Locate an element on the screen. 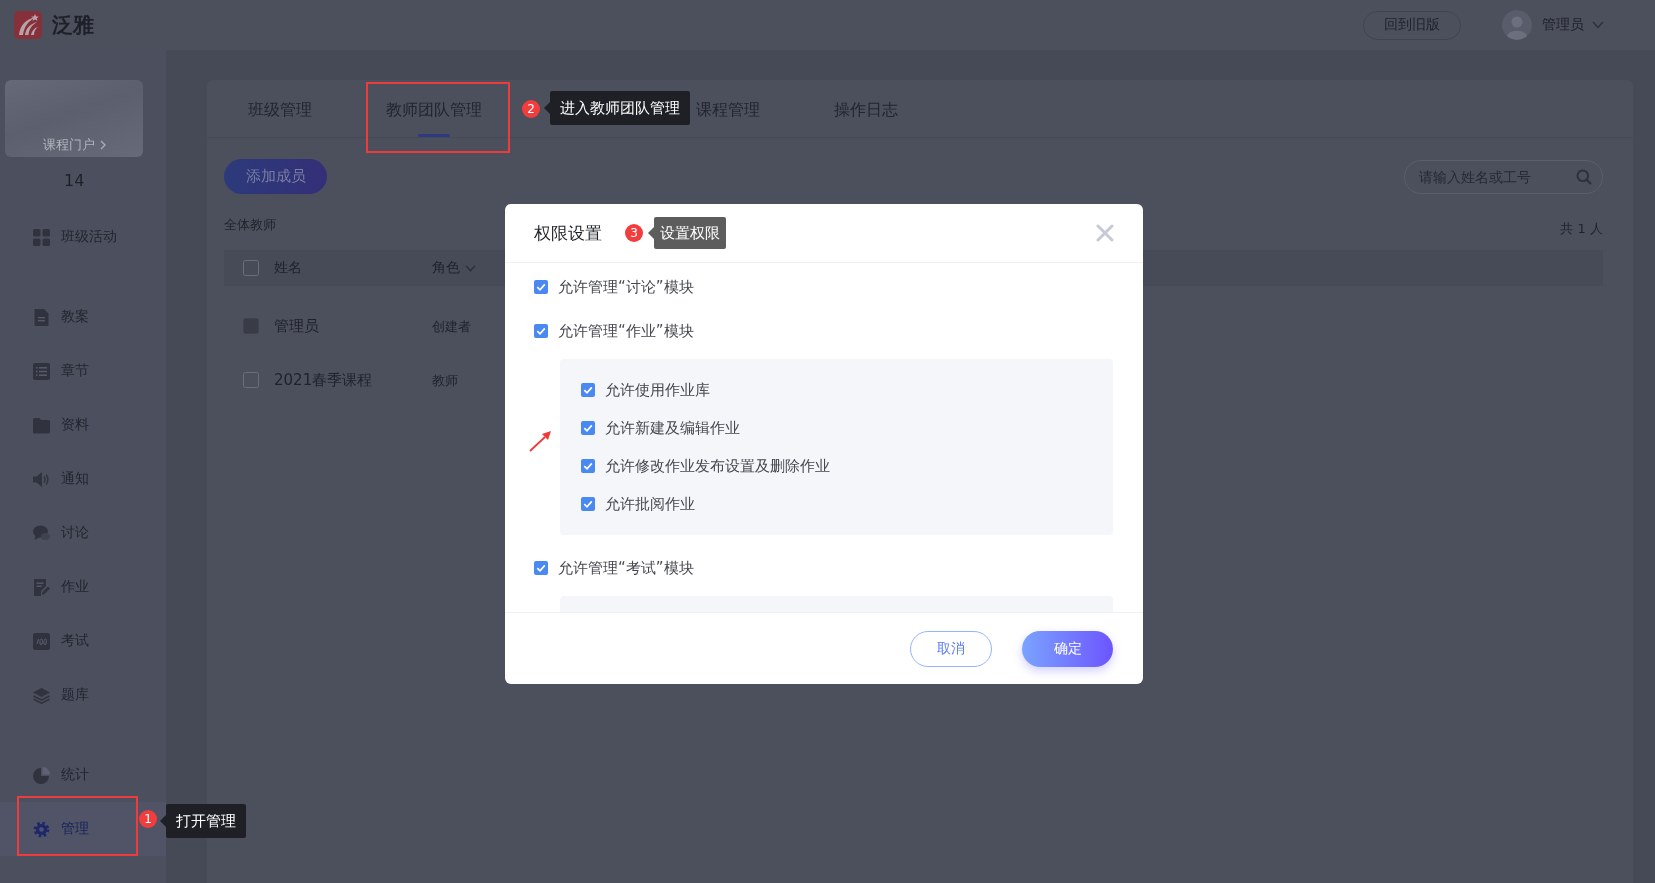  list-icon is located at coordinates (41, 371).